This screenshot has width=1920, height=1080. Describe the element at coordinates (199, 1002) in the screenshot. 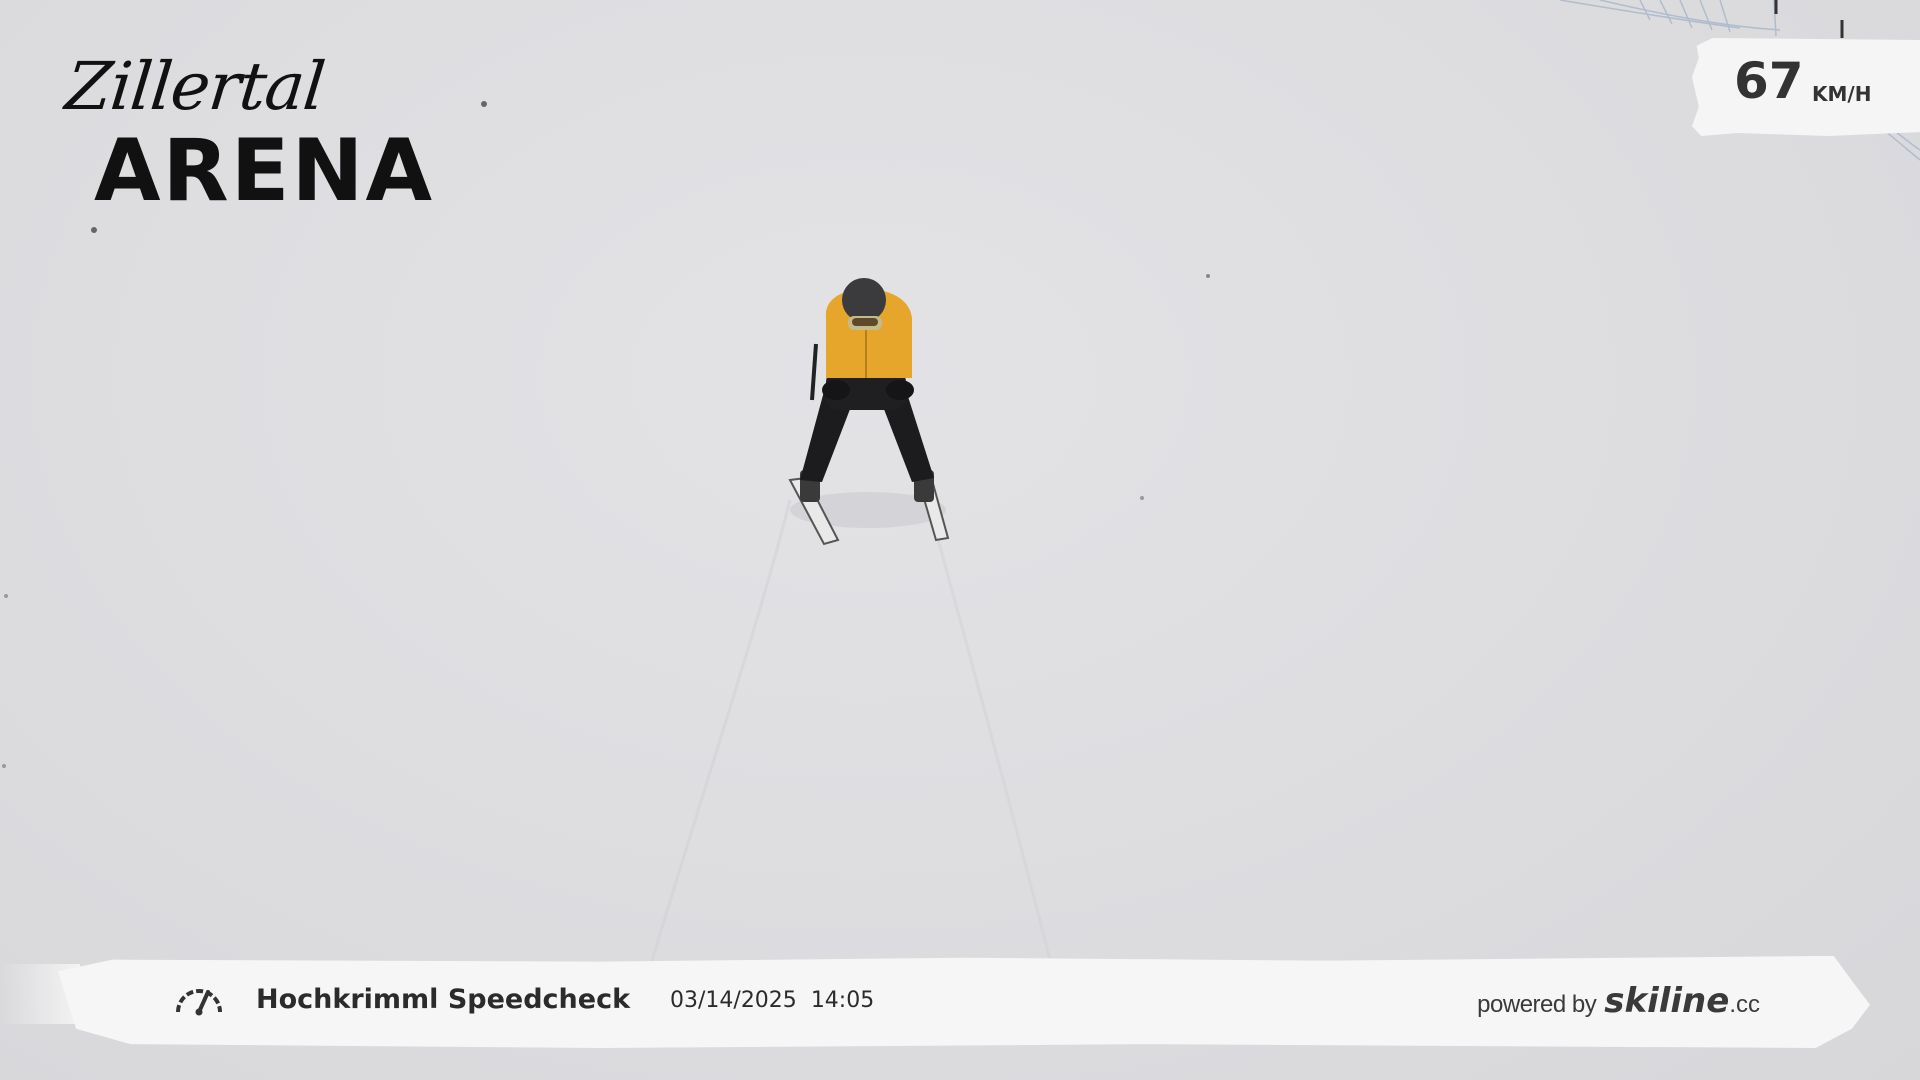

I see `speedometer-icon` at that location.